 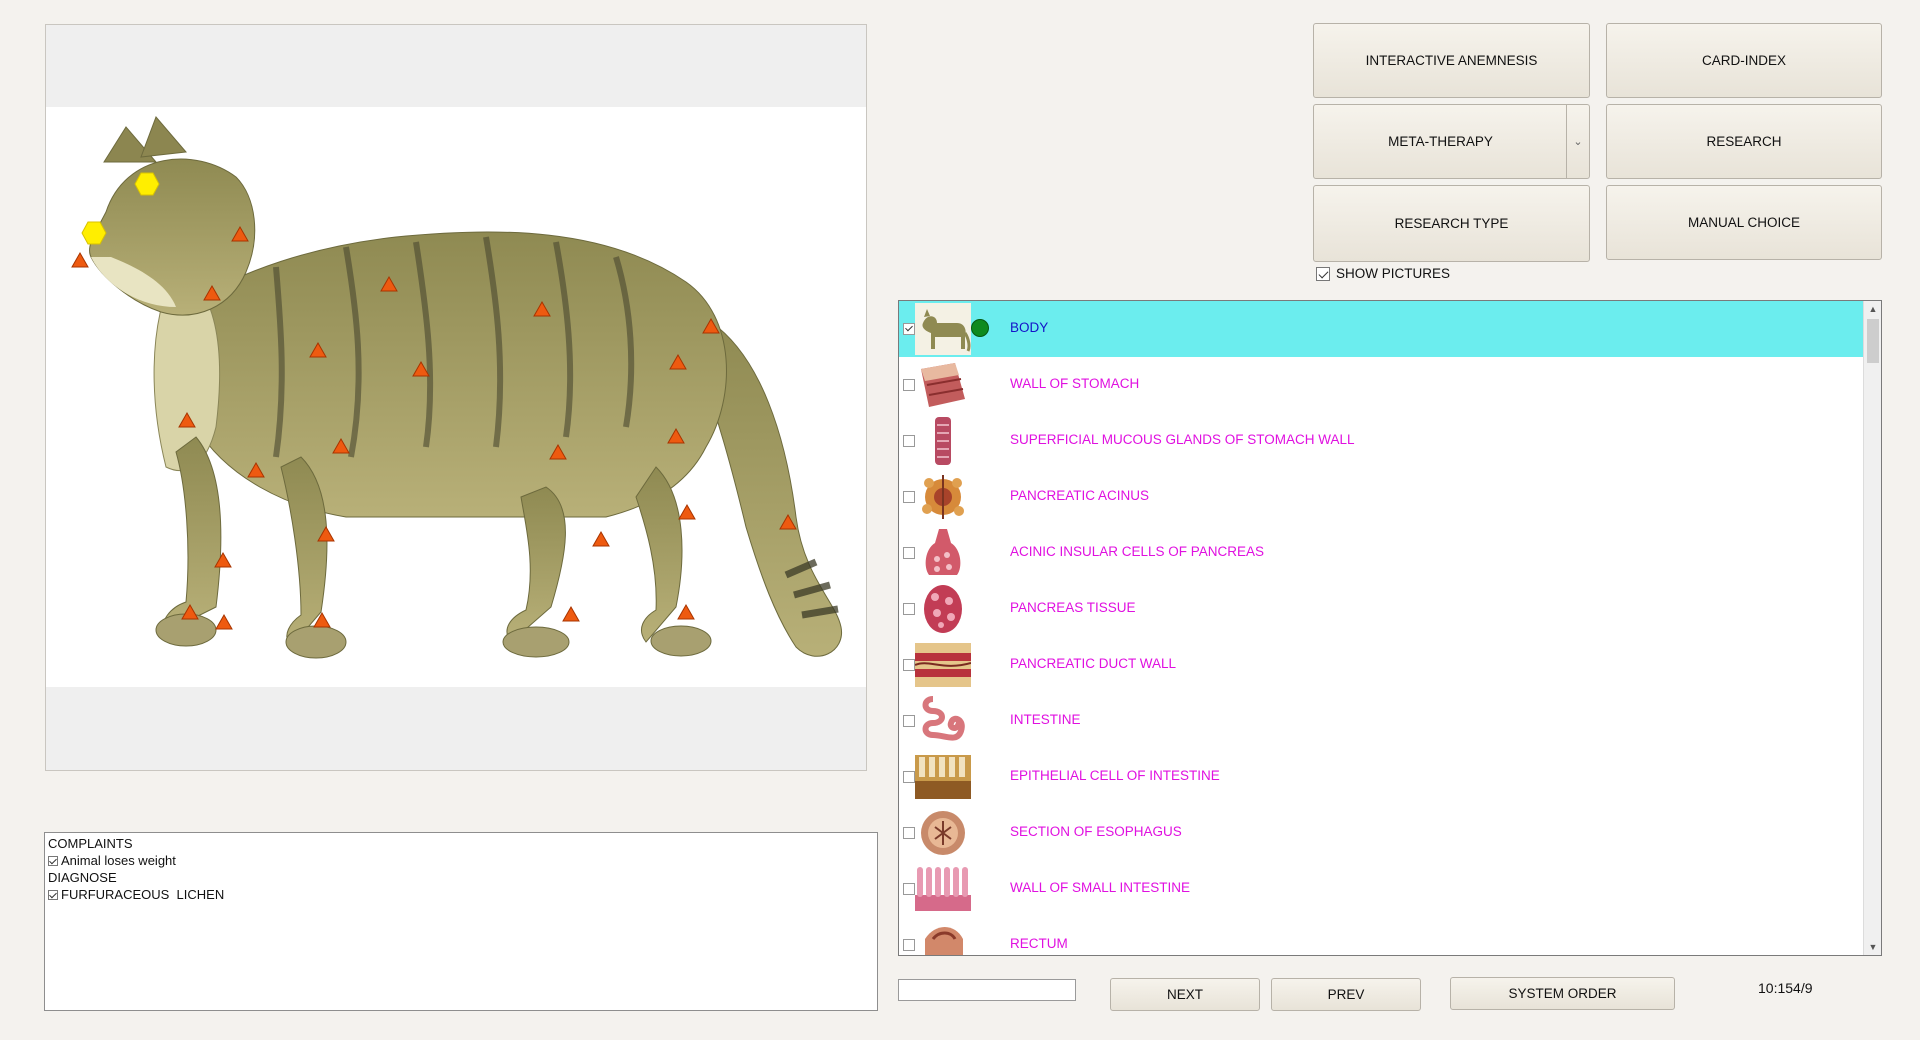 What do you see at coordinates (1382, 385) in the screenshot?
I see `list-item: WALL OF STOMACH` at bounding box center [1382, 385].